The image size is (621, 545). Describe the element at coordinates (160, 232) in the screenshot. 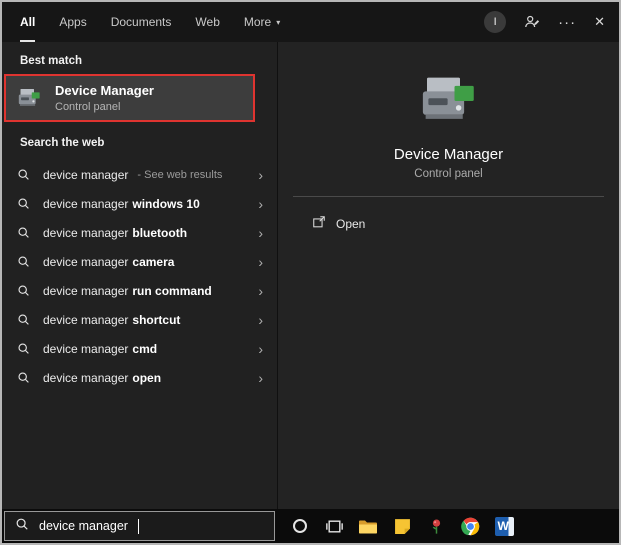

I see `suggestion-bold-text: bluetooth` at that location.